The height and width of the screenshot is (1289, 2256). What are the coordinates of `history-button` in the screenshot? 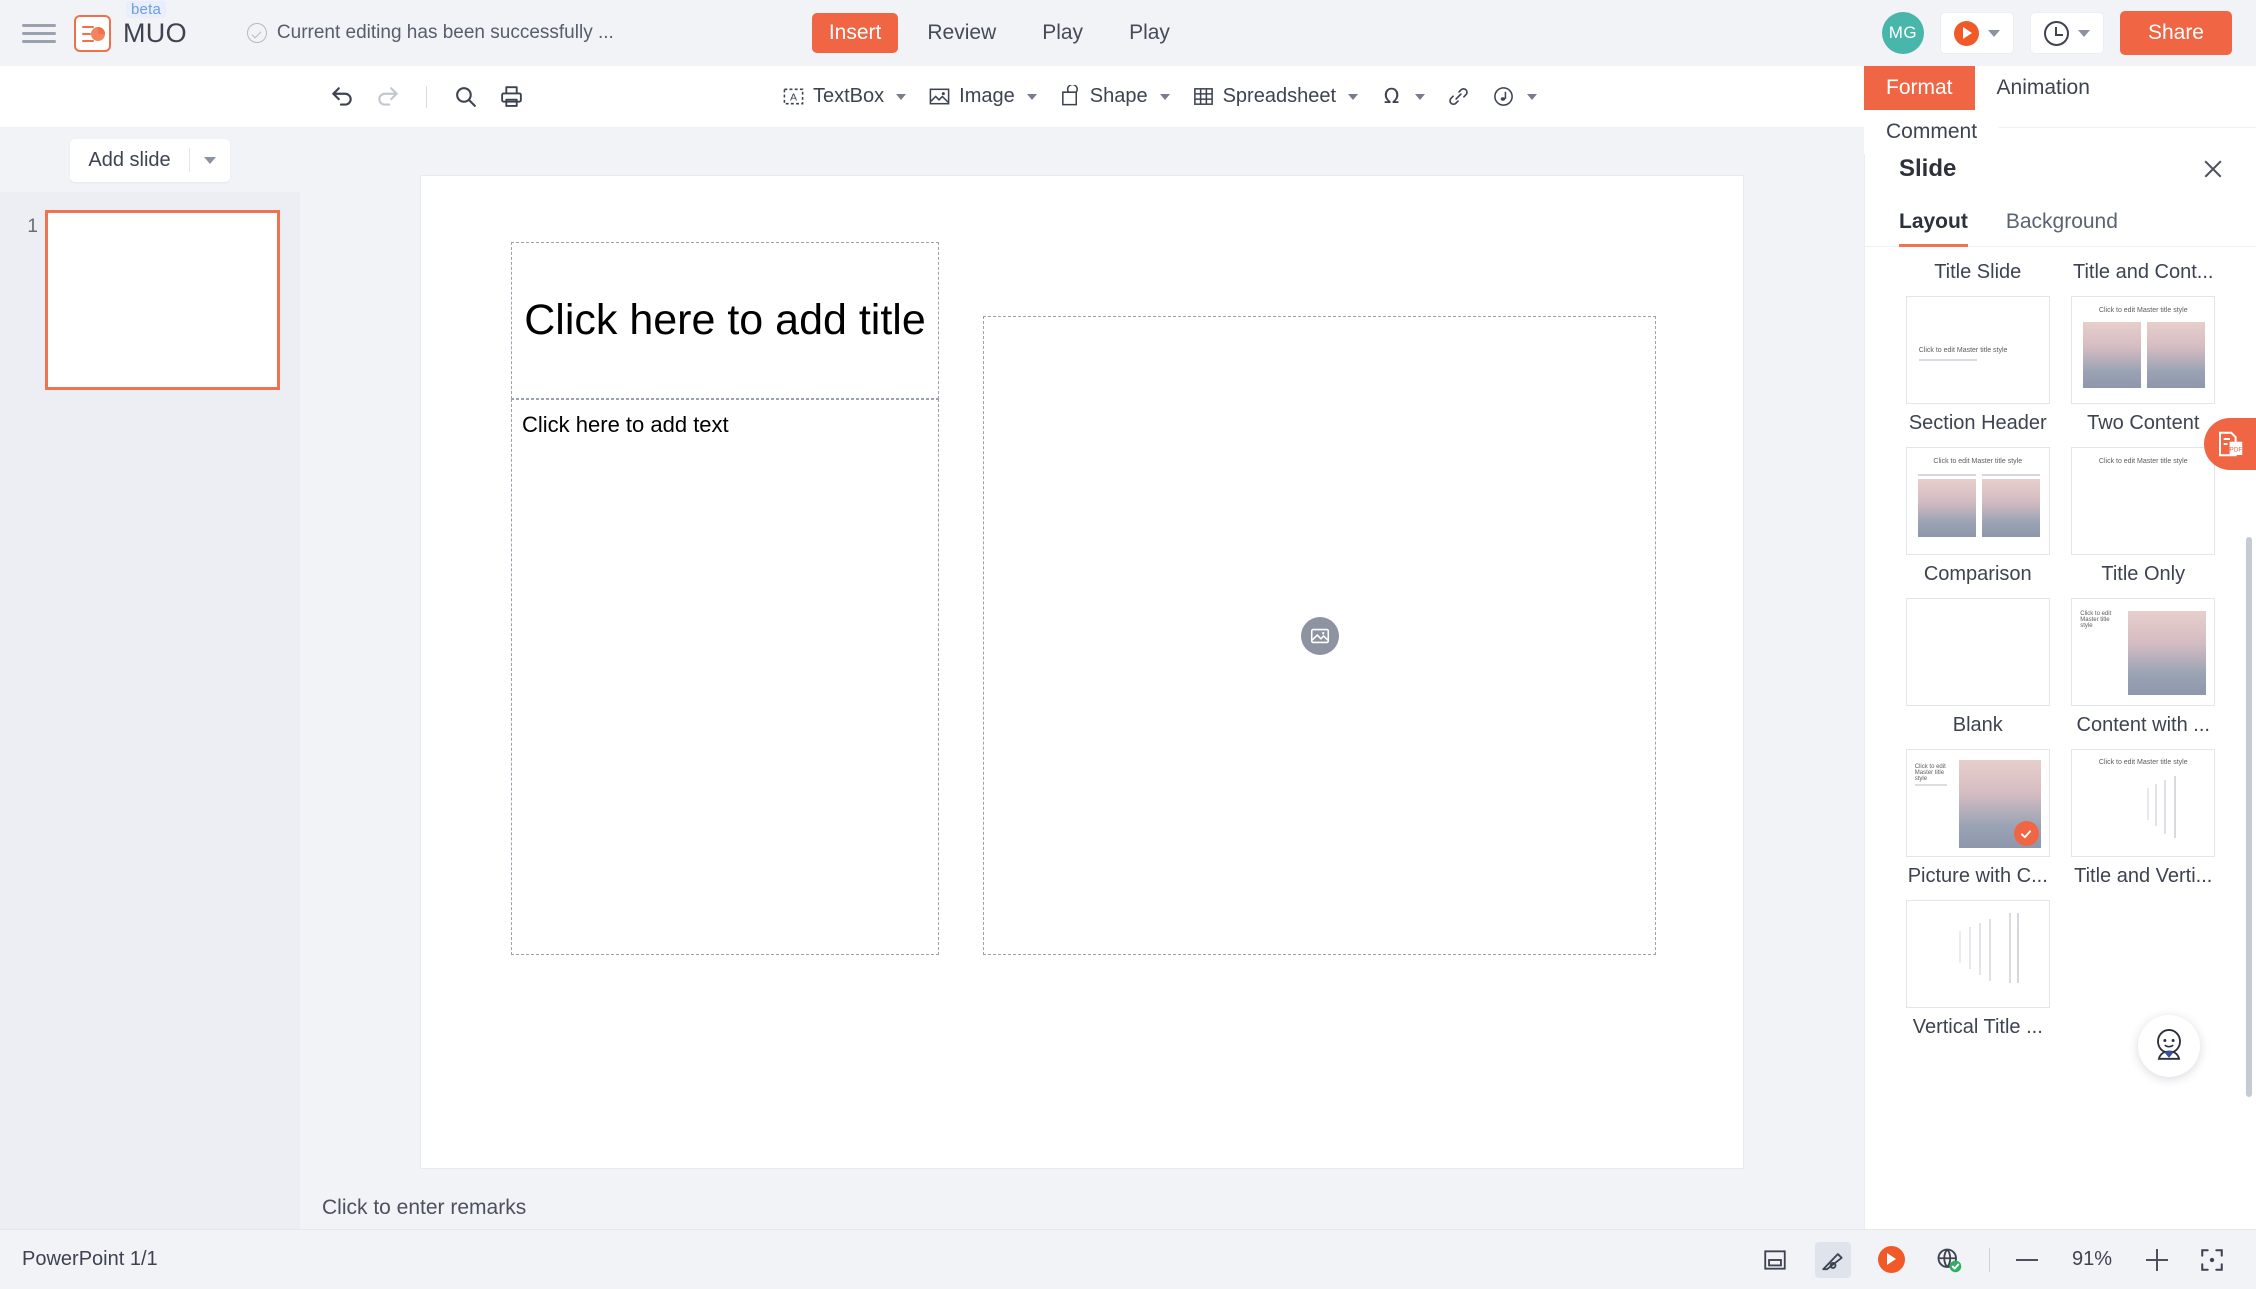 It's located at (2066, 33).